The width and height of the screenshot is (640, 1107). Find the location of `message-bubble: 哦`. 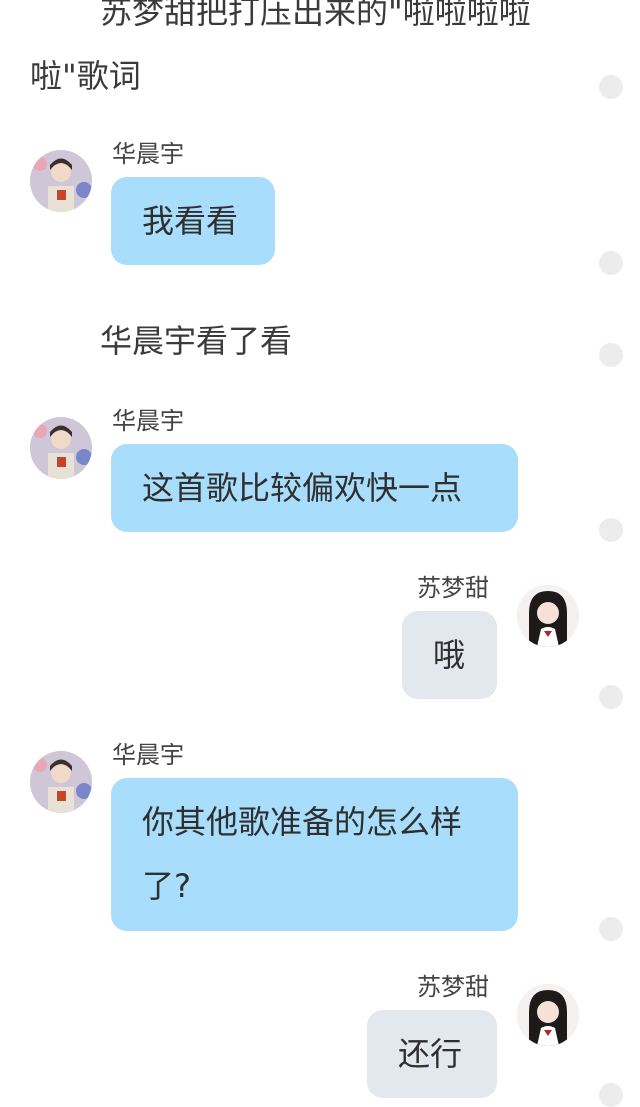

message-bubble: 哦 is located at coordinates (449, 655).